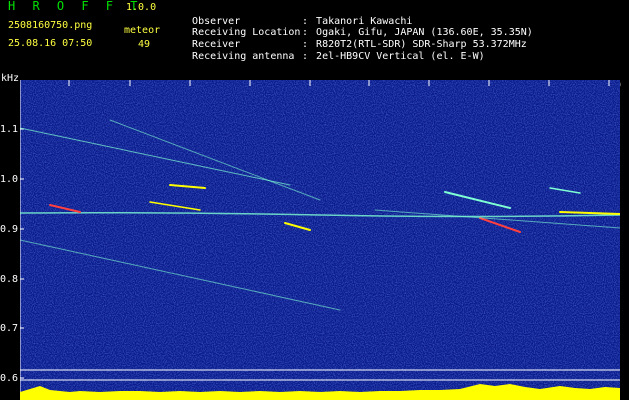 The height and width of the screenshot is (400, 629). I want to click on detector-label: meteor, so click(142, 30).